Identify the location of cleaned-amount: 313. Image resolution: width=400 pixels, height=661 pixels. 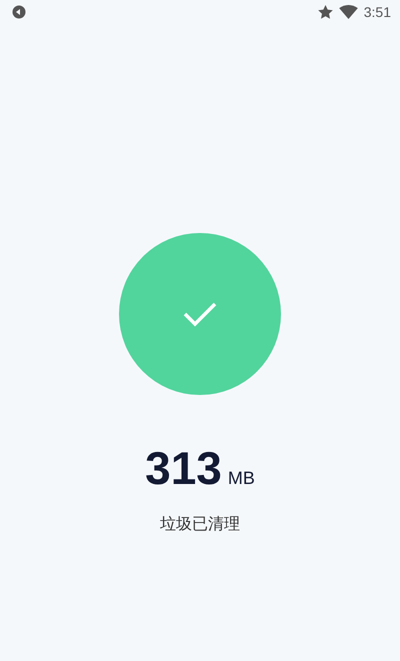
(183, 468).